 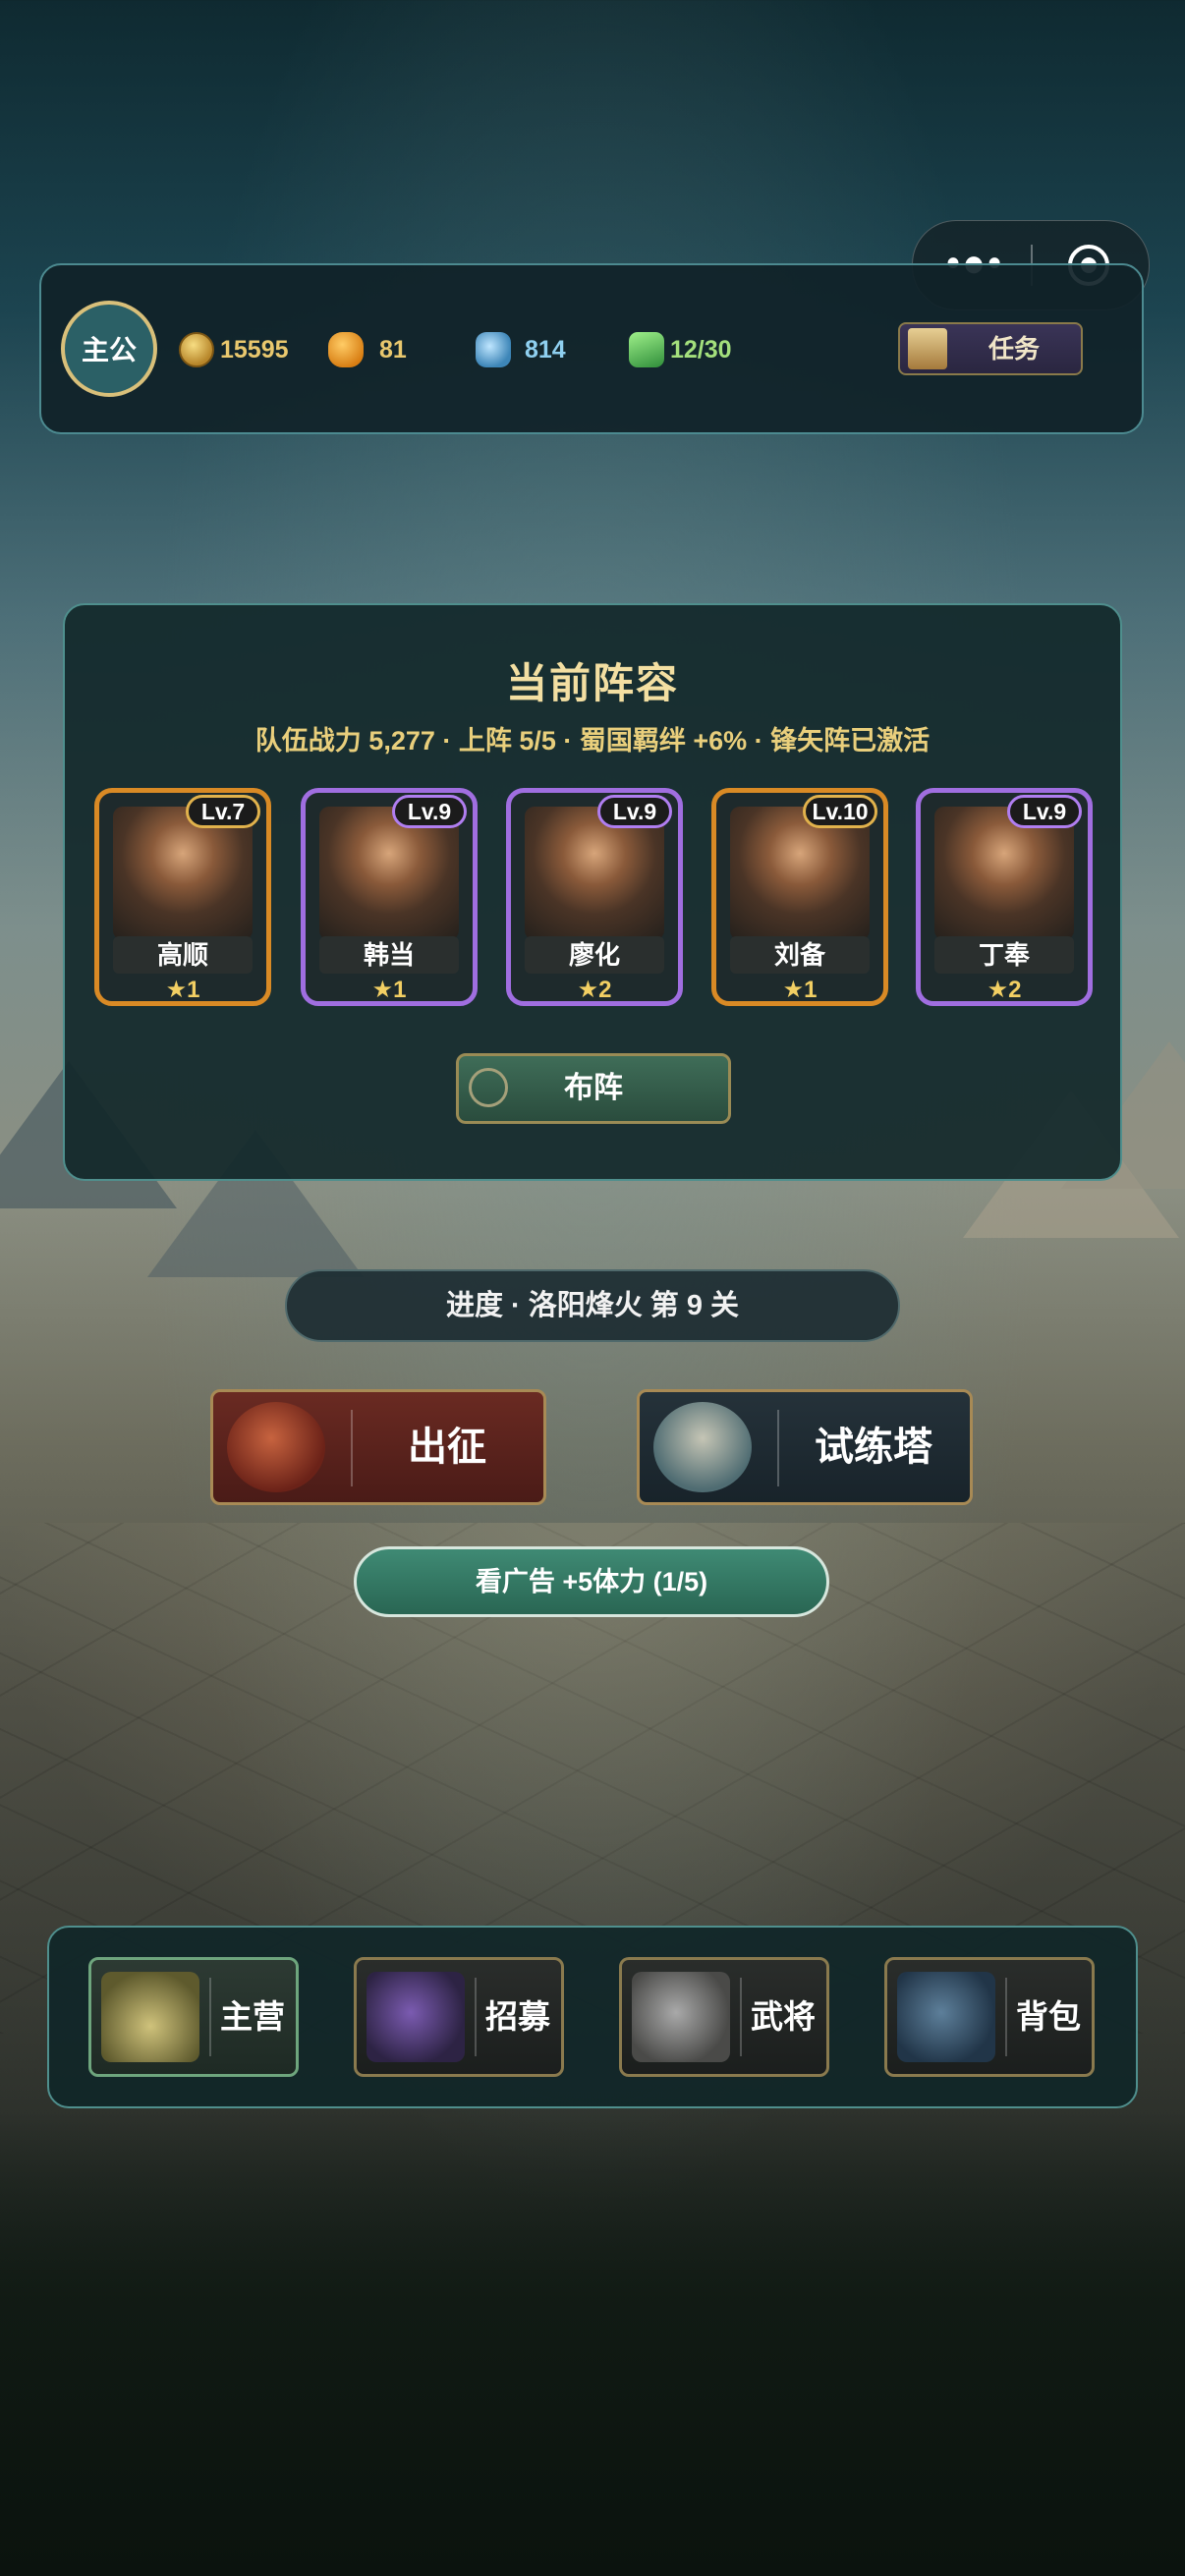 What do you see at coordinates (928, 348) in the screenshot?
I see `scroll-icon` at bounding box center [928, 348].